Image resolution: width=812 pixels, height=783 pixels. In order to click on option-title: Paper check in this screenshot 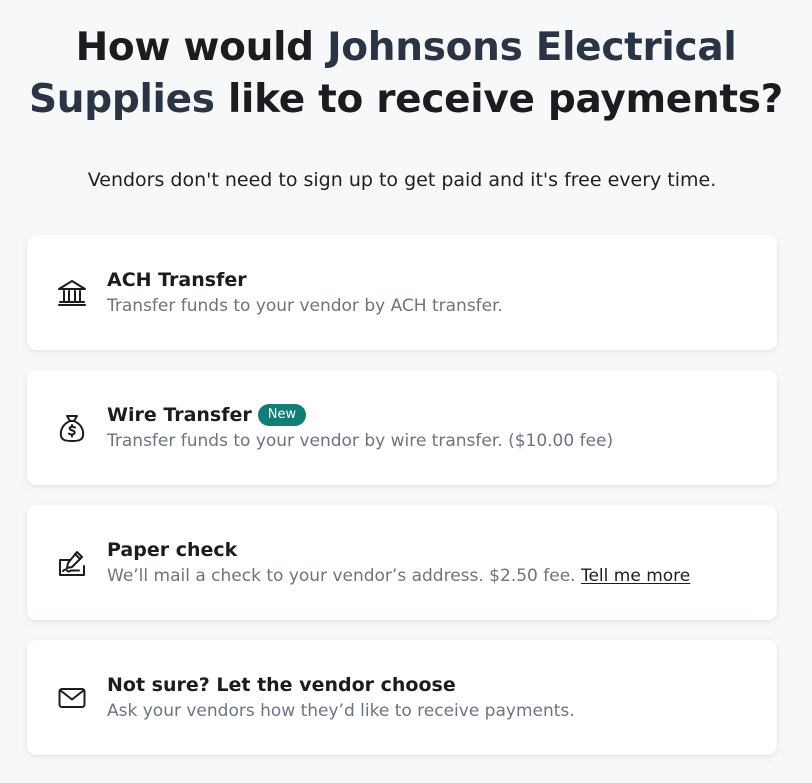, I will do `click(172, 550)`.